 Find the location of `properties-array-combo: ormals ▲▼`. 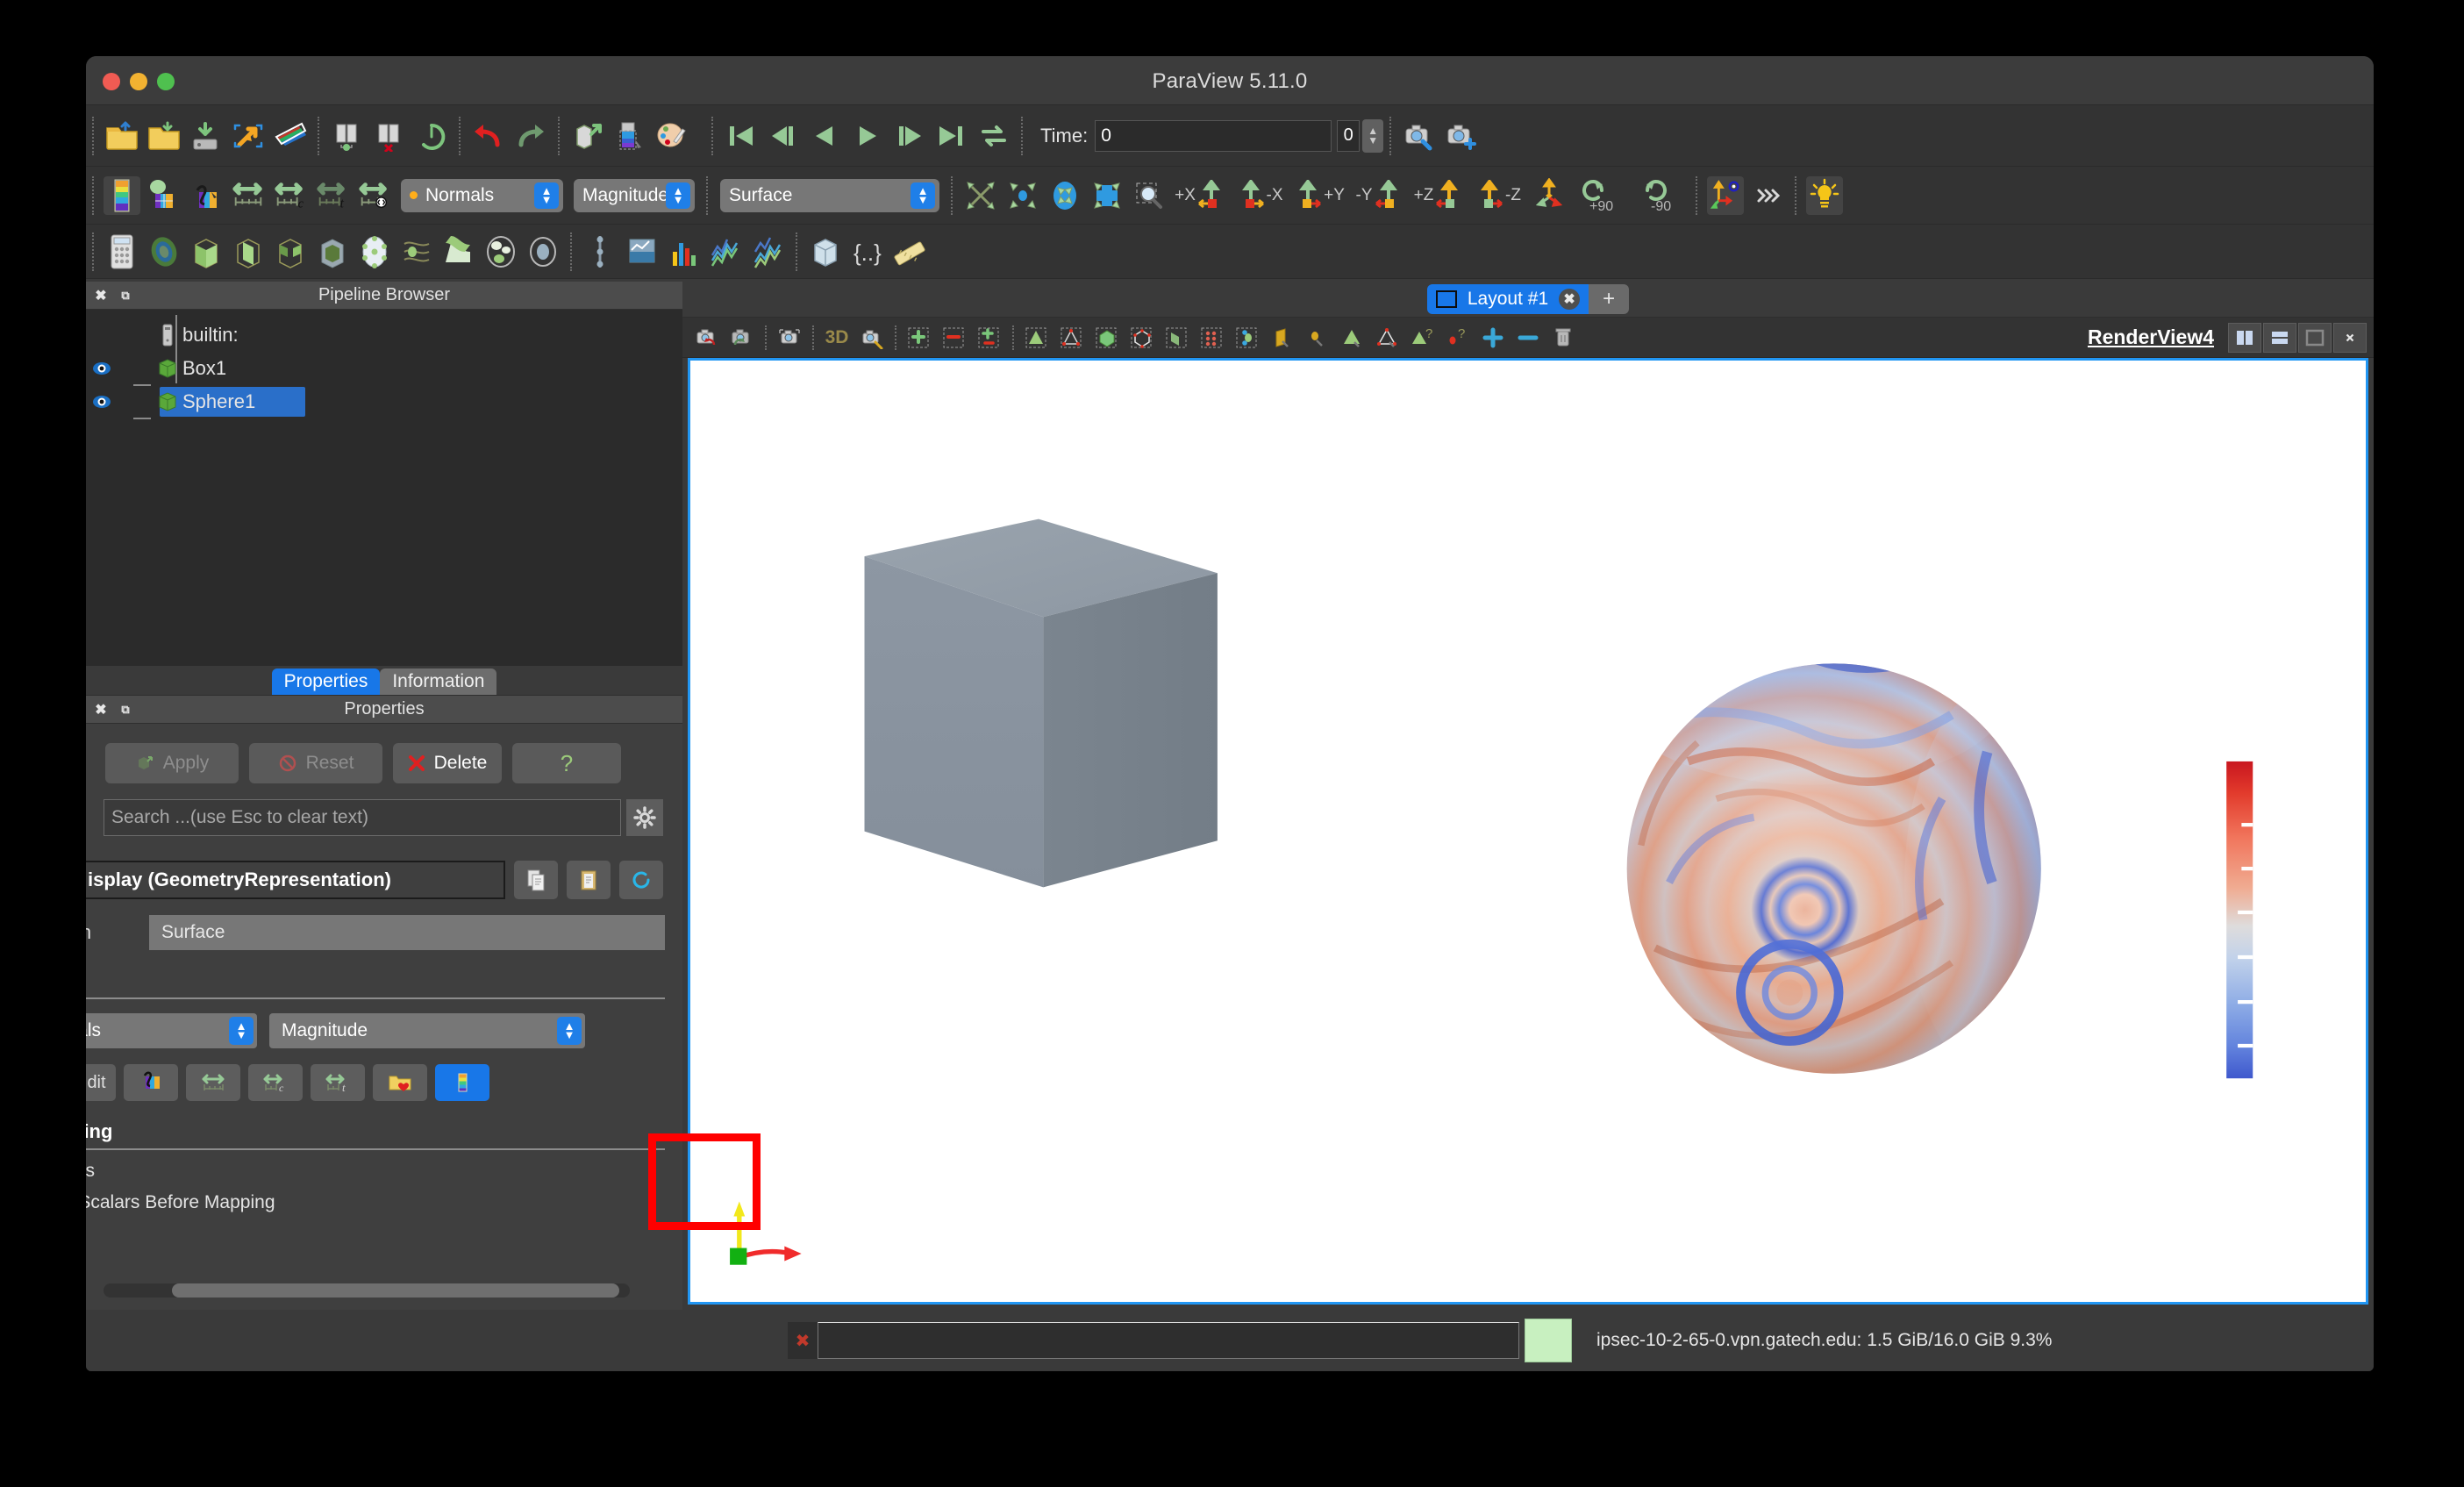

properties-array-combo: ormals ▲▼ is located at coordinates (171, 1030).